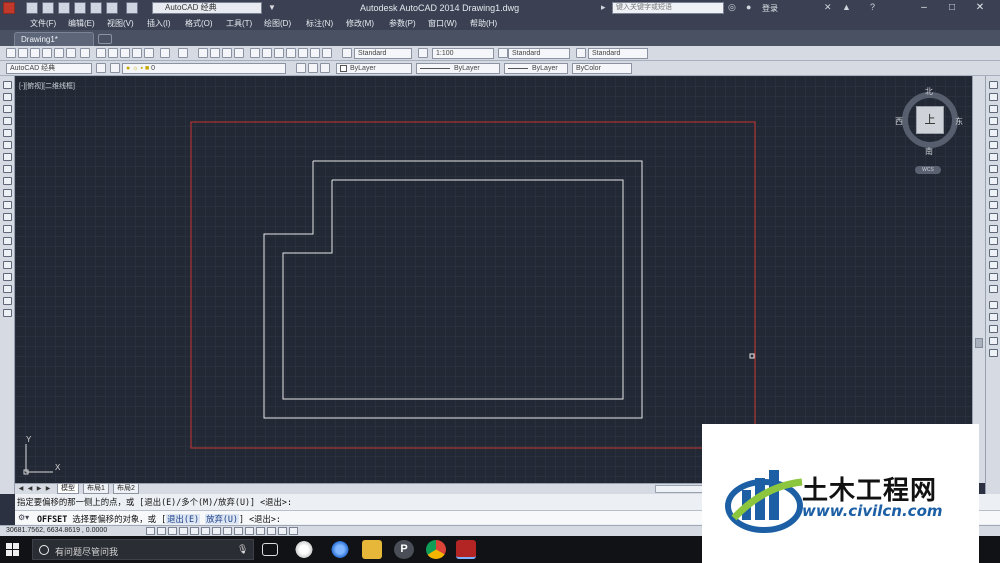 The image size is (1000, 563). I want to click on menu-modify: 修改(M), so click(360, 23).